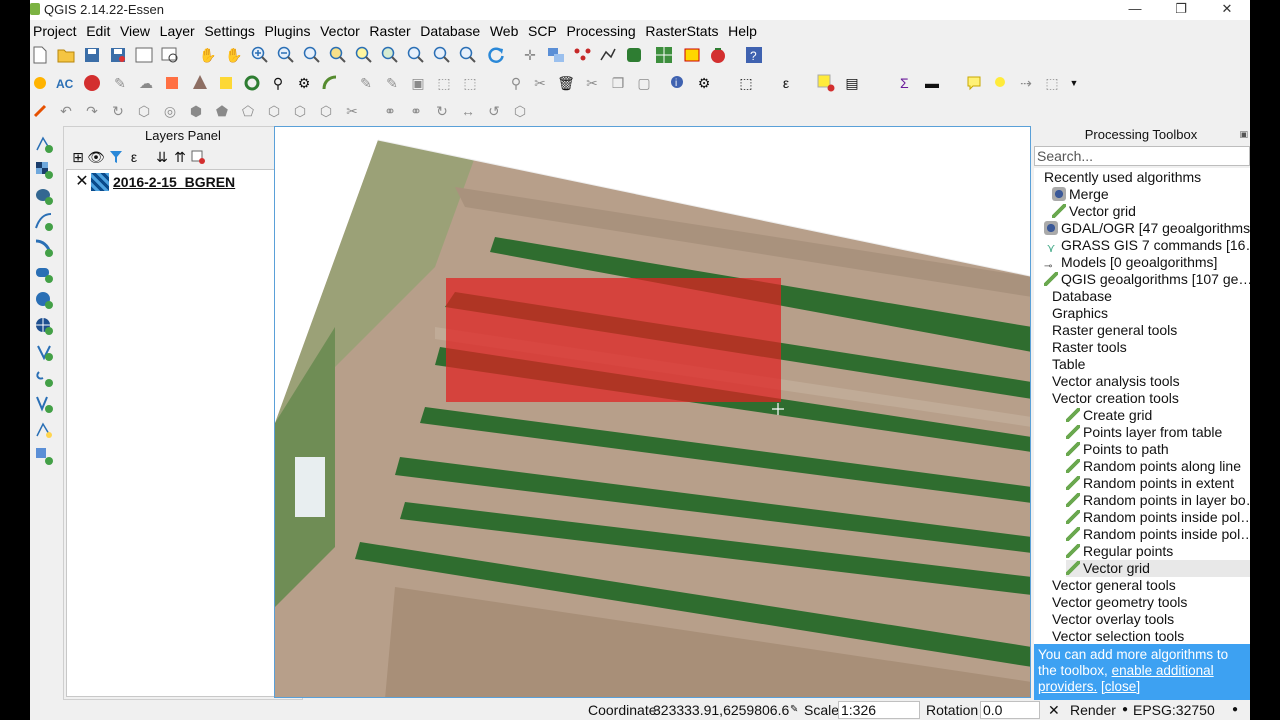  I want to click on toolbox-item: Create grid, so click(1158, 415).